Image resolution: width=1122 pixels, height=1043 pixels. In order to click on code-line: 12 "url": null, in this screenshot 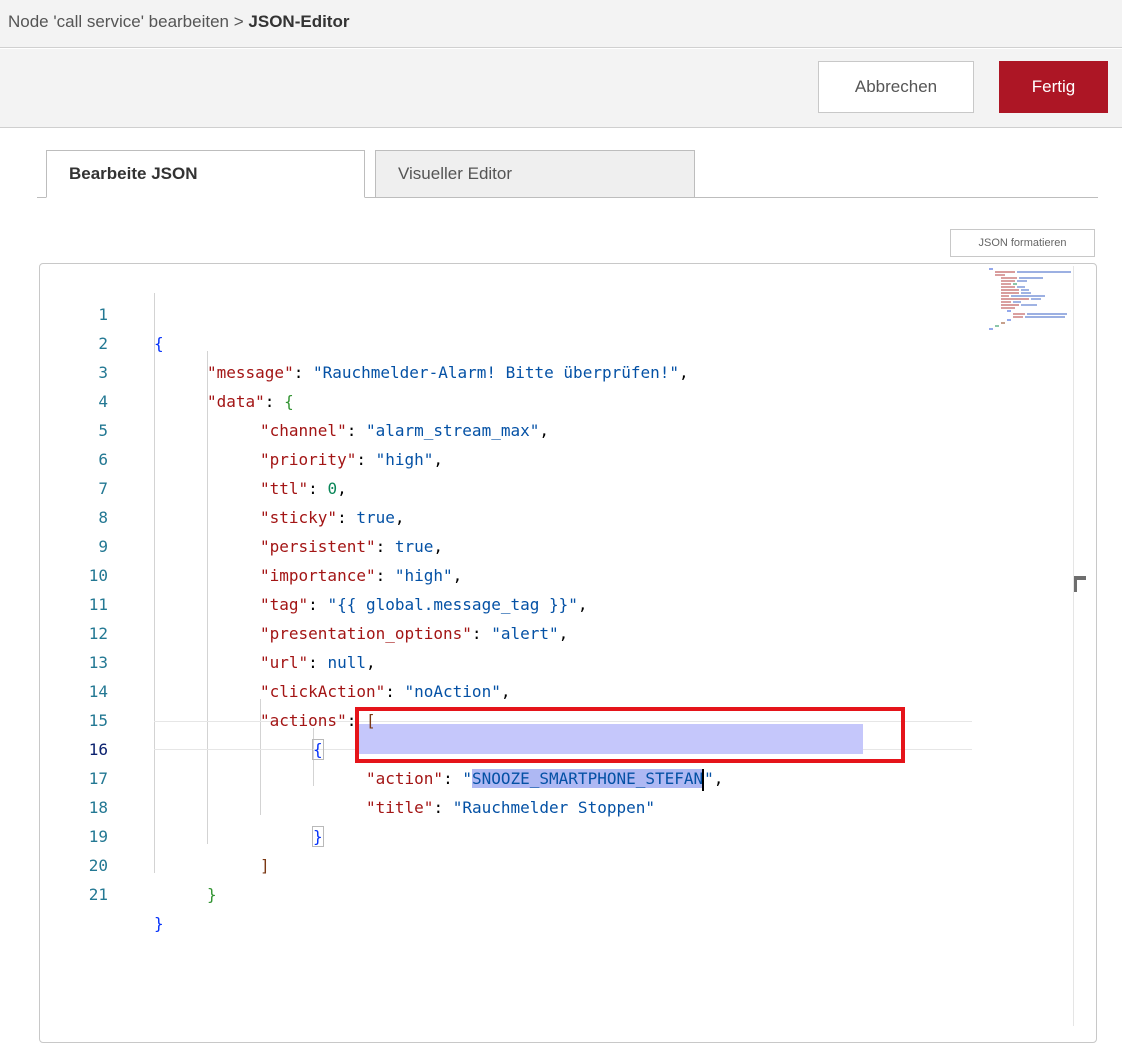, I will do `click(555, 631)`.